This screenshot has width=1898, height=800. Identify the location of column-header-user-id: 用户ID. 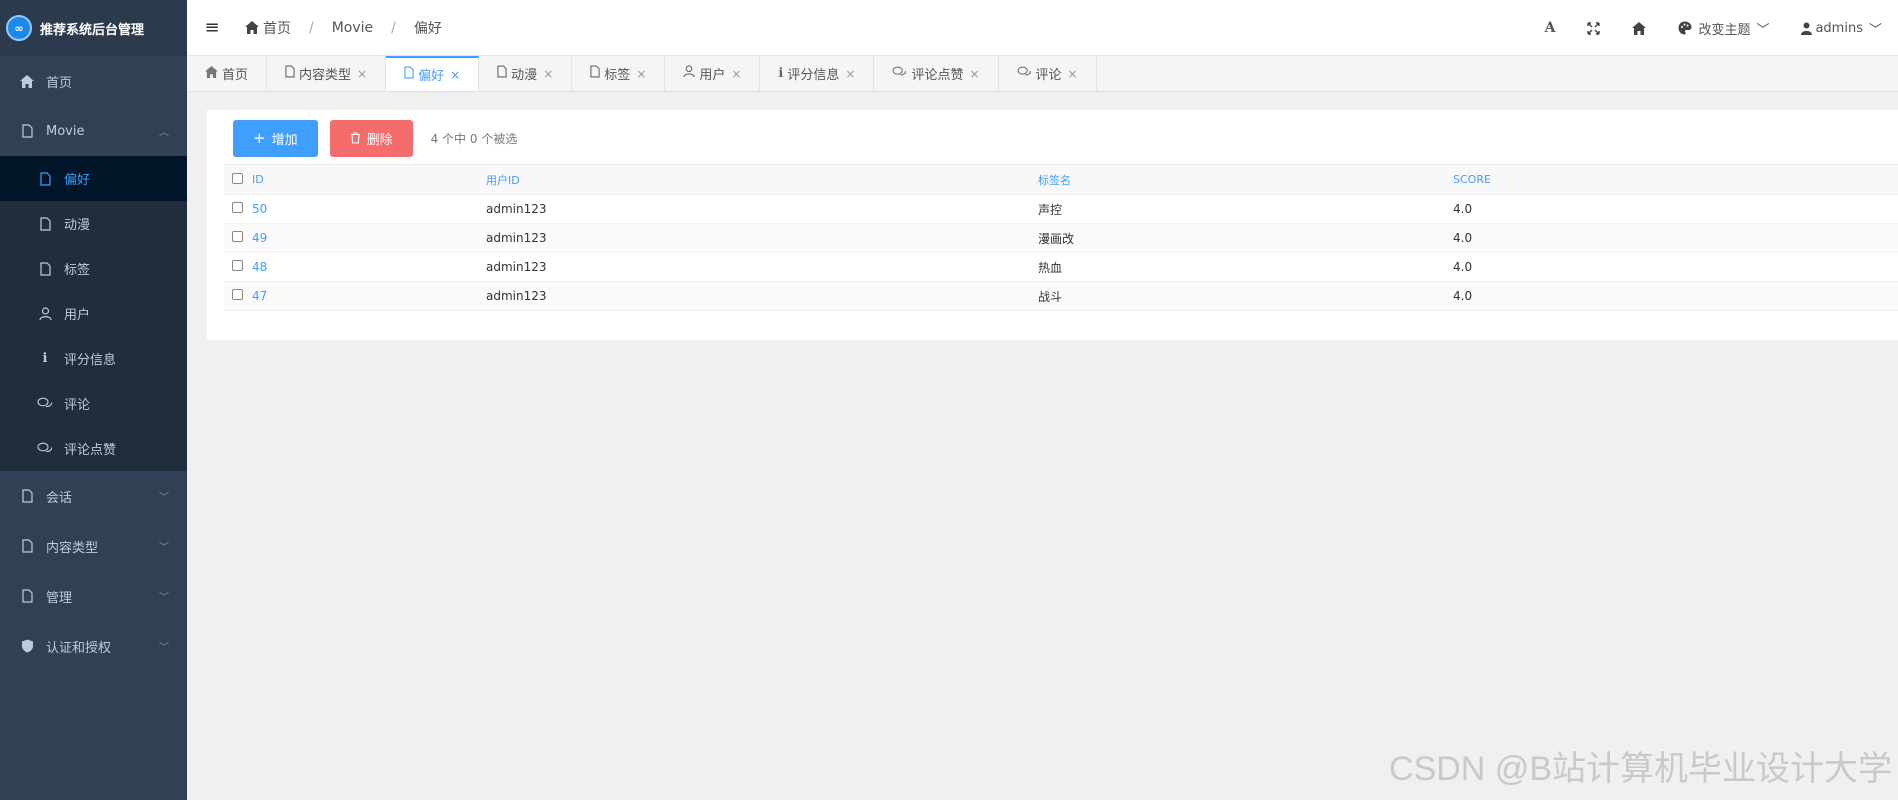
(762, 179).